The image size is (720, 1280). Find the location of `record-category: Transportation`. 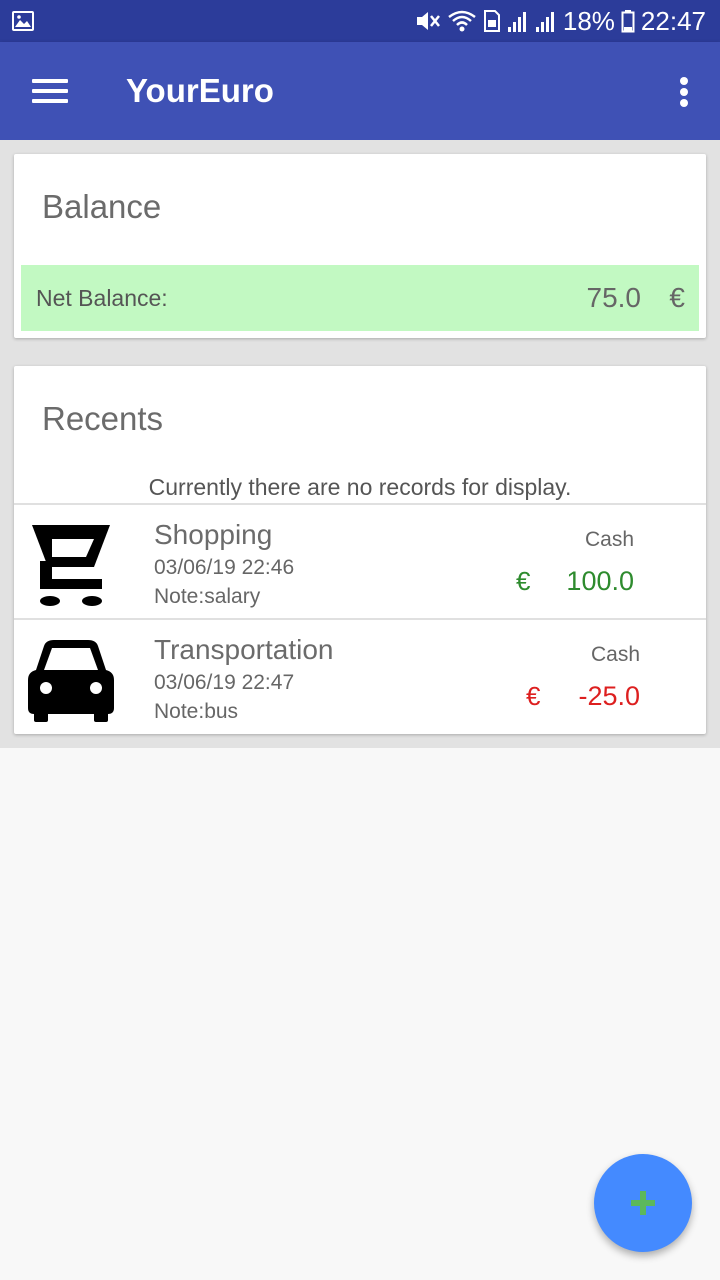

record-category: Transportation is located at coordinates (244, 649).